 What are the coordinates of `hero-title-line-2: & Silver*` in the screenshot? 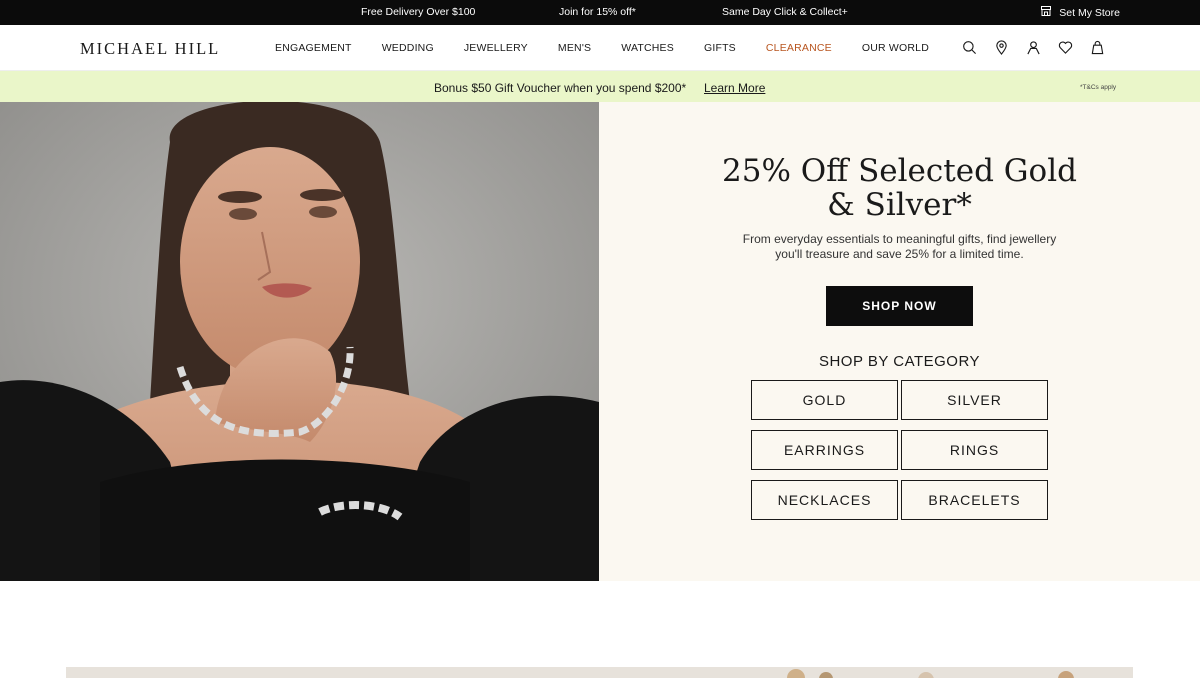 It's located at (899, 205).